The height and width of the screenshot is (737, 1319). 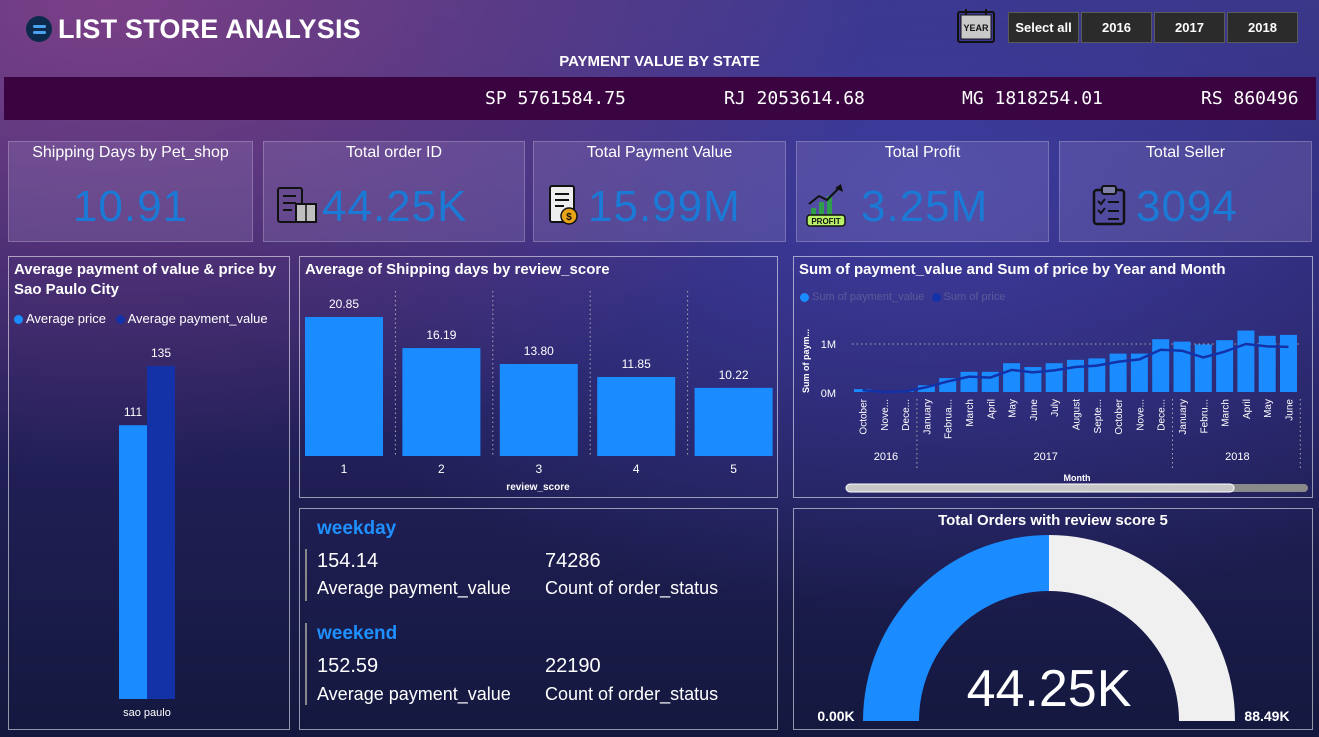 I want to click on kpi-title: Total Seller, so click(x=1185, y=152).